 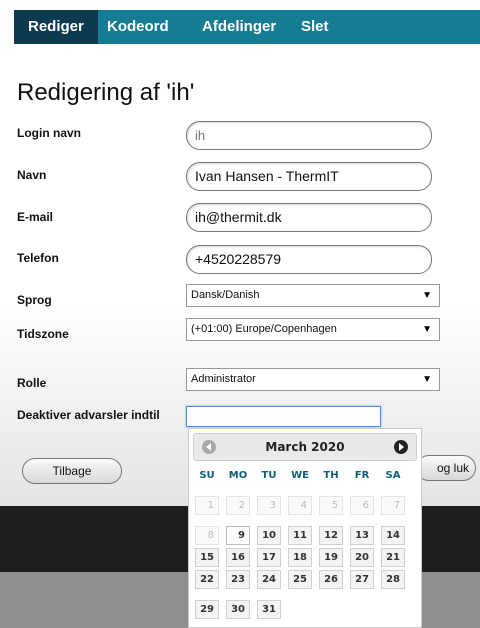 I want to click on tab-afdelinger: Afdelinger, so click(x=239, y=27).